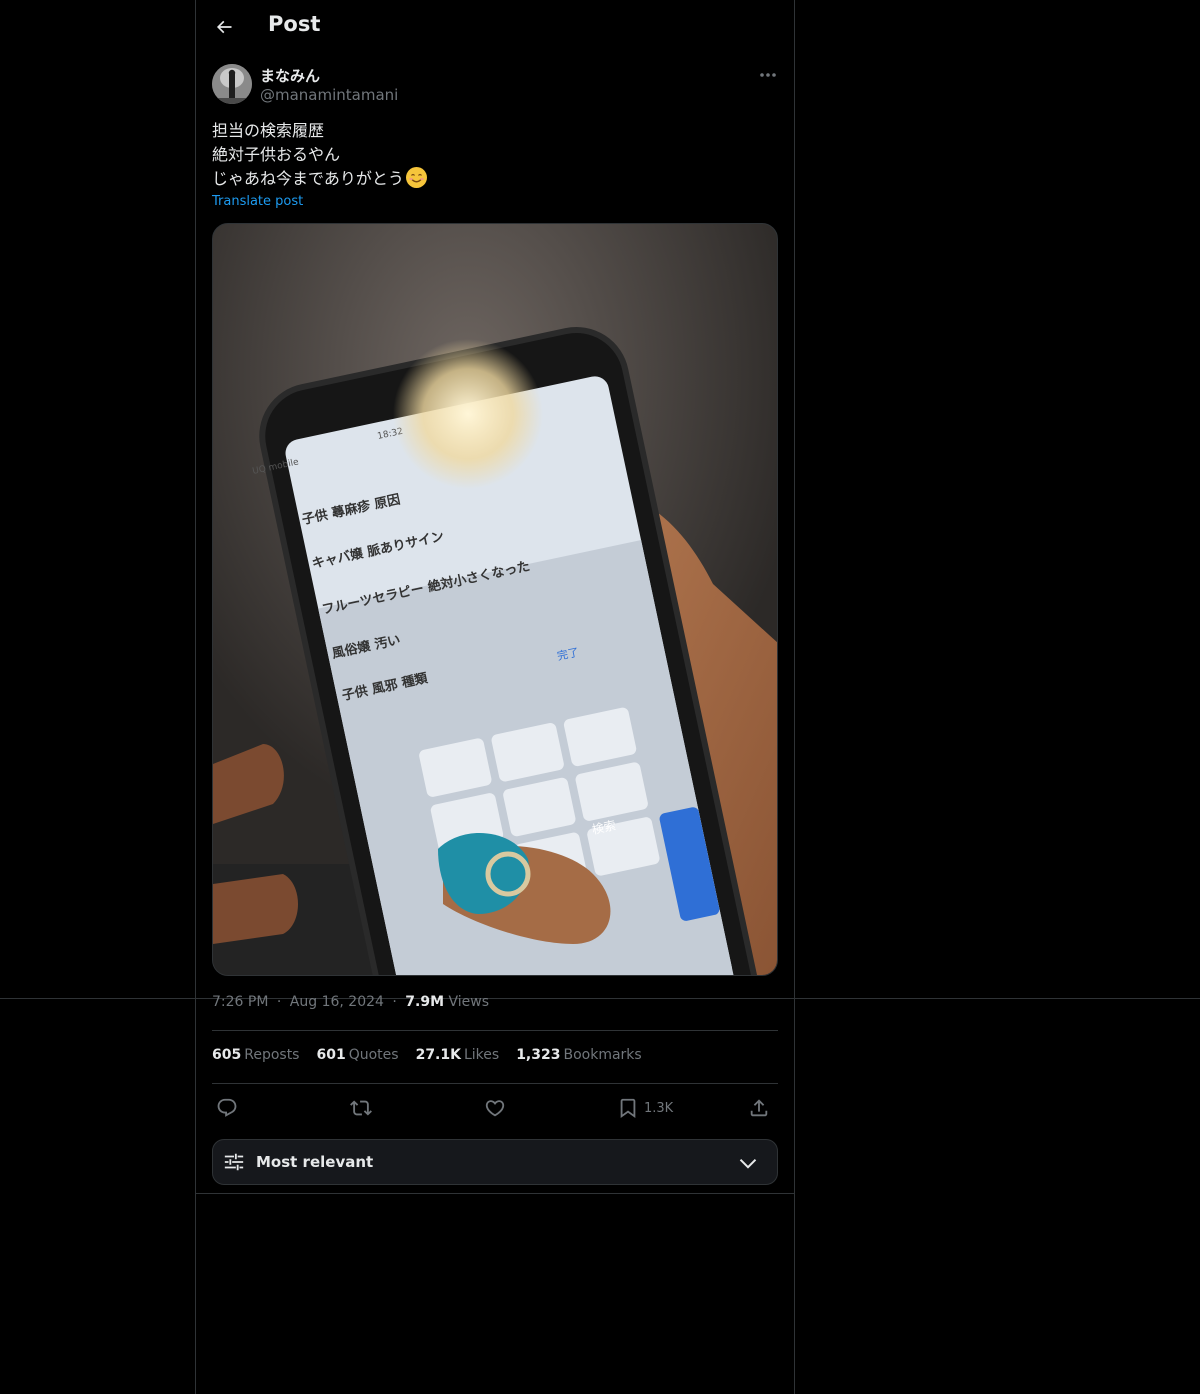 This screenshot has width=1200, height=1394. What do you see at coordinates (255, 1055) in the screenshot?
I see `reposts-stat: 605 Reposts` at bounding box center [255, 1055].